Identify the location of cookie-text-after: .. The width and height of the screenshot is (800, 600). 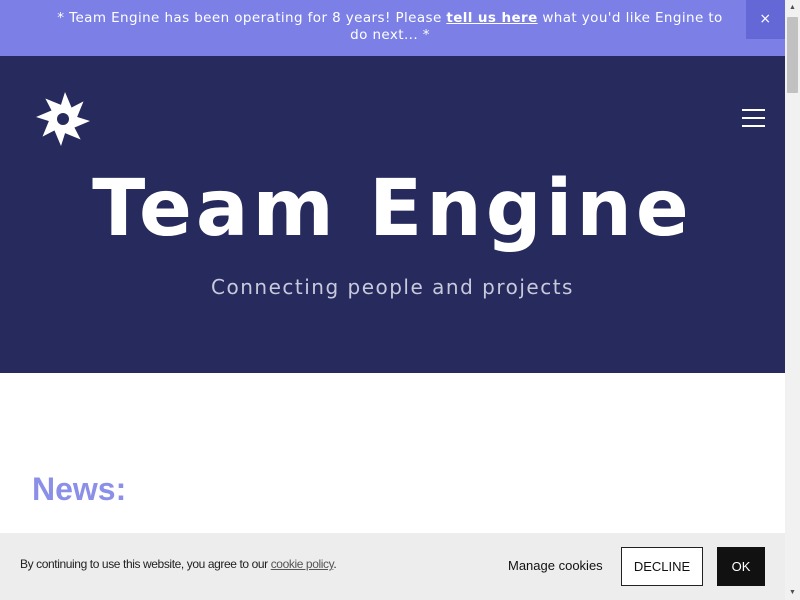
(335, 564).